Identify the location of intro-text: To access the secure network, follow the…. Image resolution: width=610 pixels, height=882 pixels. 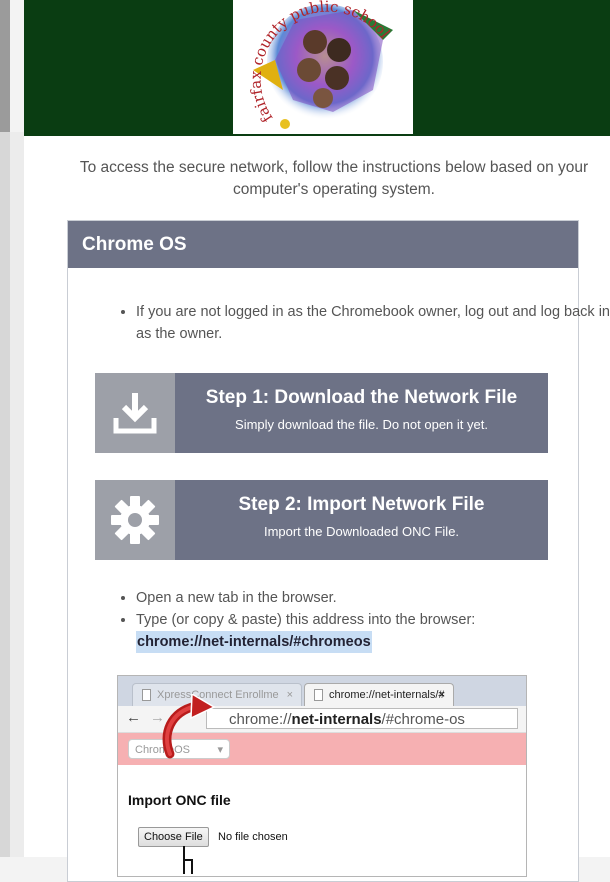
(334, 178).